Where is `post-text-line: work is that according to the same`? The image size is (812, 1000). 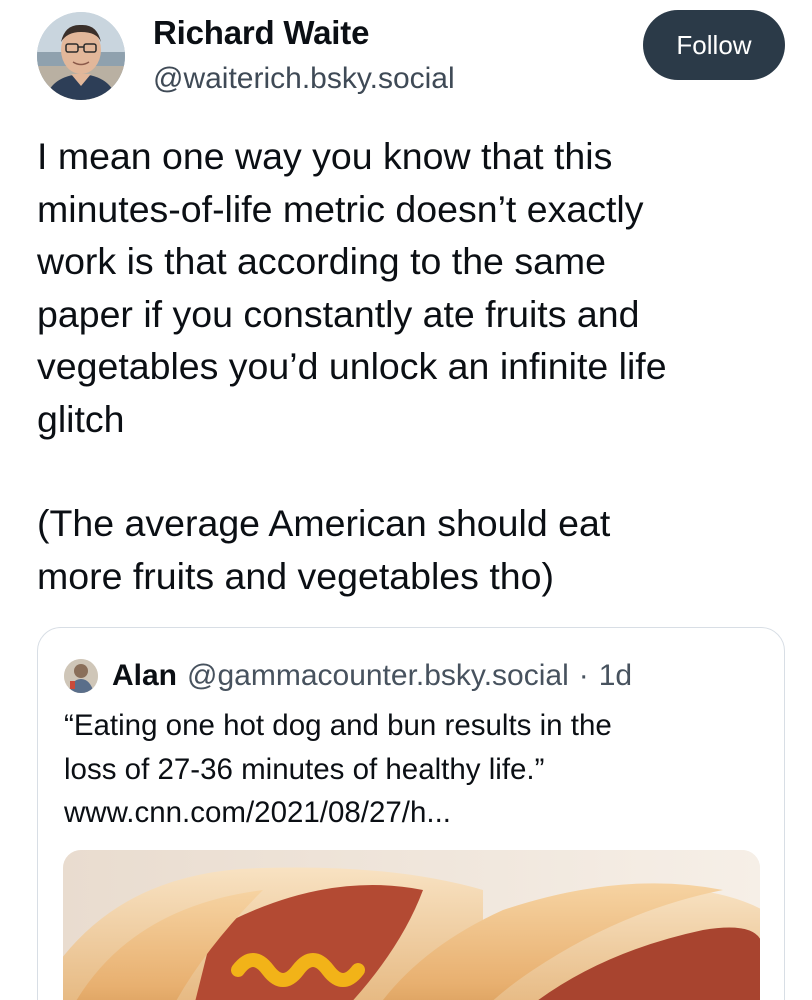
post-text-line: work is that according to the same is located at coordinates (322, 261).